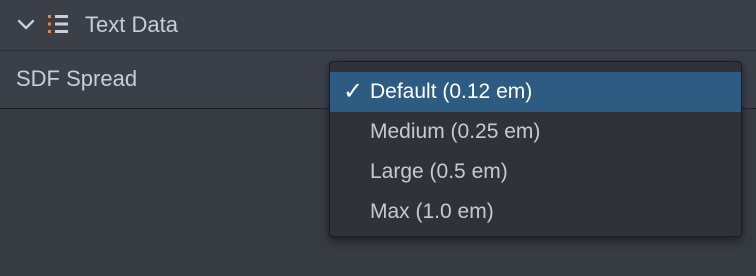 The image size is (756, 276). Describe the element at coordinates (535, 172) in the screenshot. I see `dropdown-option-large: Large (0.5 em)` at that location.